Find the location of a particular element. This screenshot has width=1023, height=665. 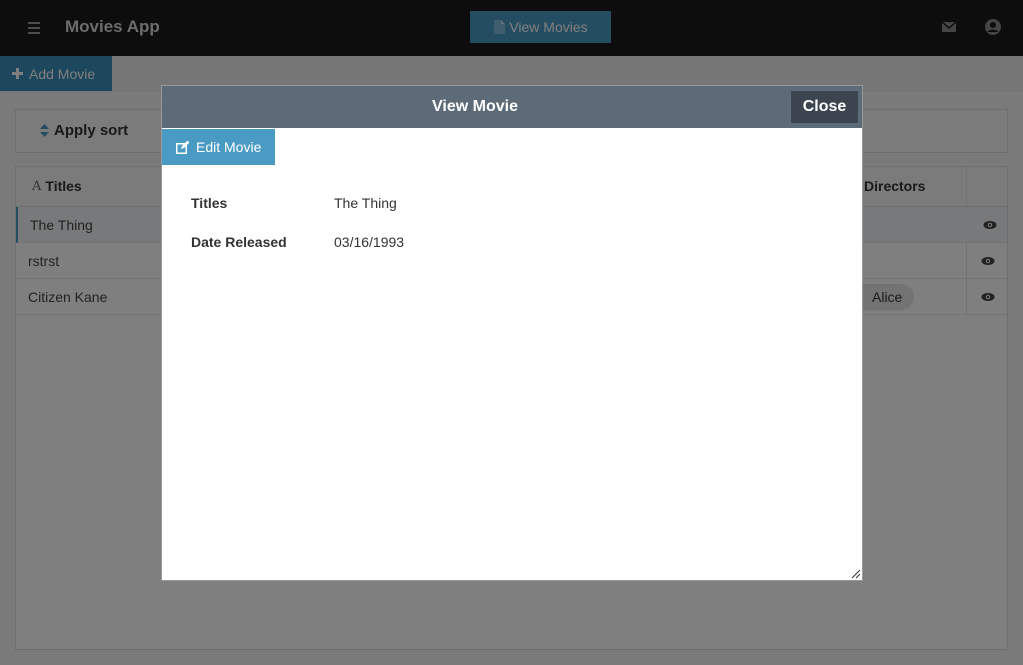

edit-movie-label: Edit Movie is located at coordinates (229, 147).